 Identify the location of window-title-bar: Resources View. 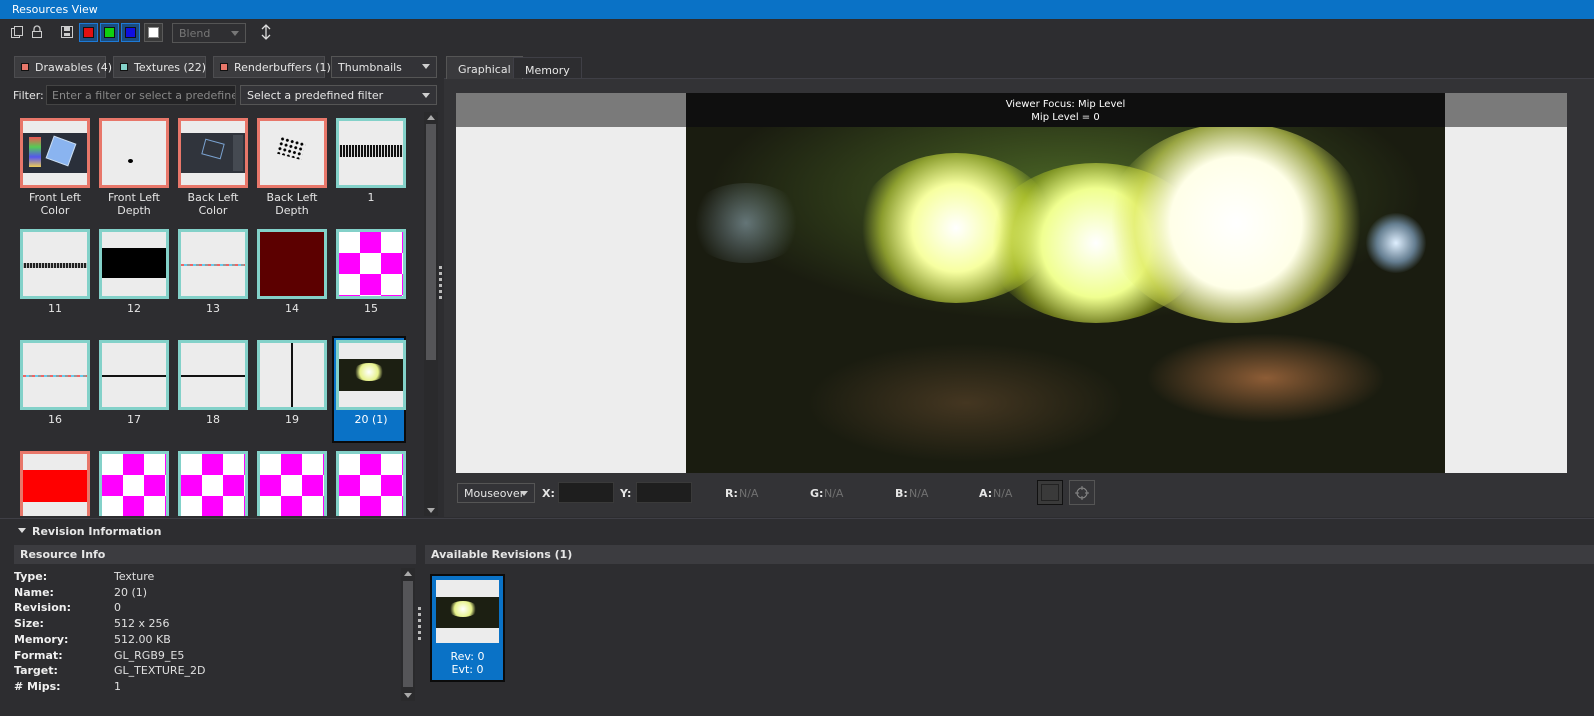
(797, 9).